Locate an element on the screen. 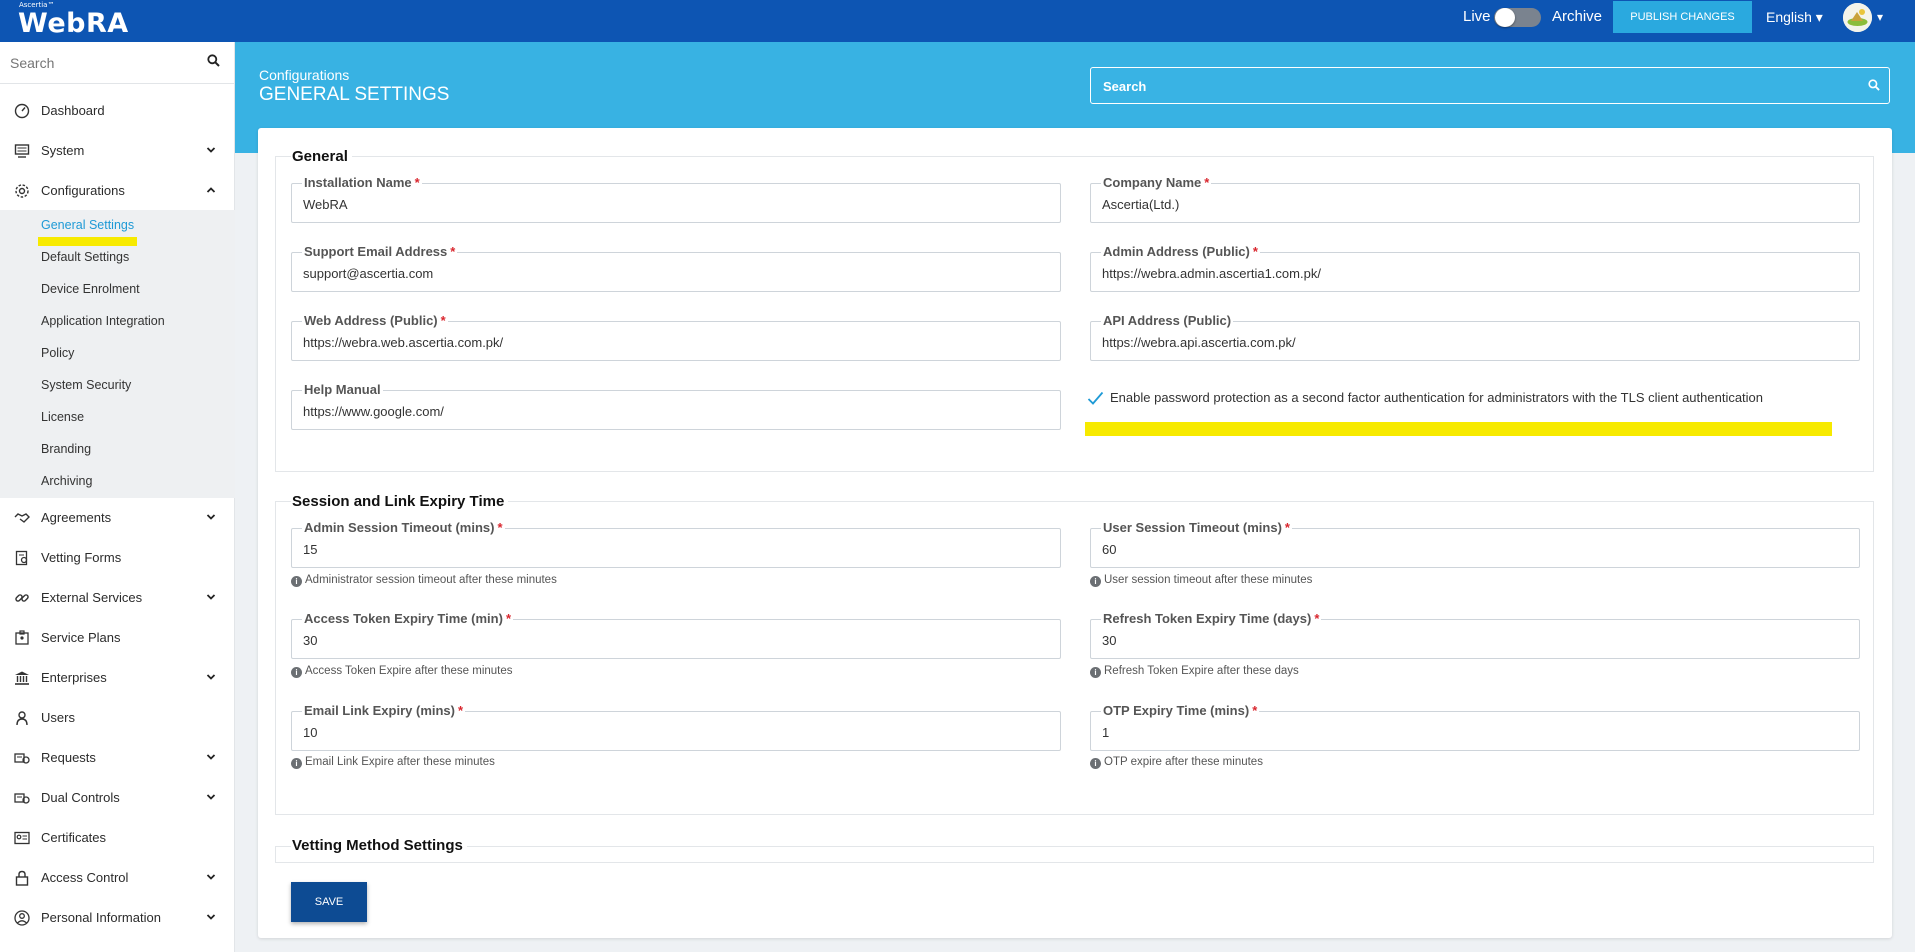 The width and height of the screenshot is (1915, 952). otp-expiry-field: OTP Expiry Time (mins) * is located at coordinates (1475, 727).